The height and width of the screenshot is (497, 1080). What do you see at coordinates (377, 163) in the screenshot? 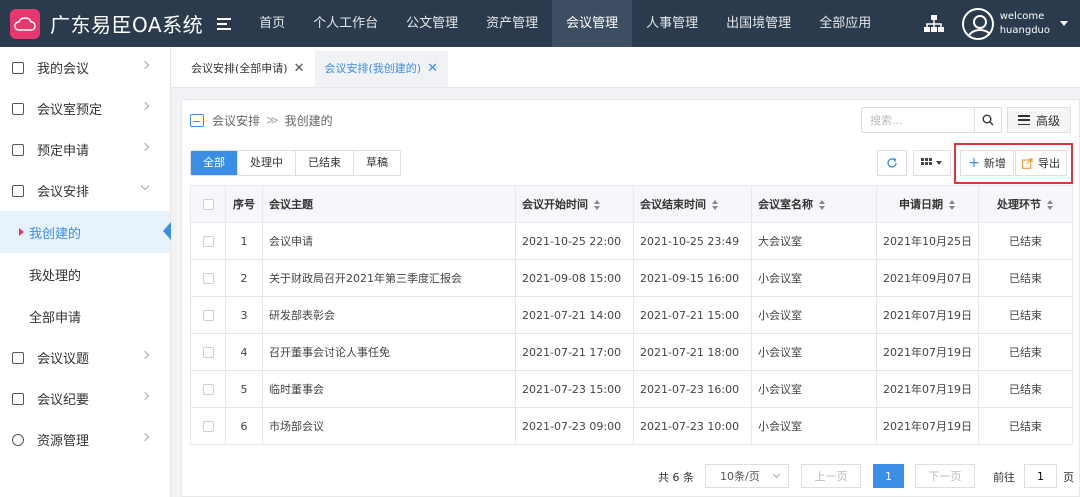
I see `filter-draft: 草稿` at bounding box center [377, 163].